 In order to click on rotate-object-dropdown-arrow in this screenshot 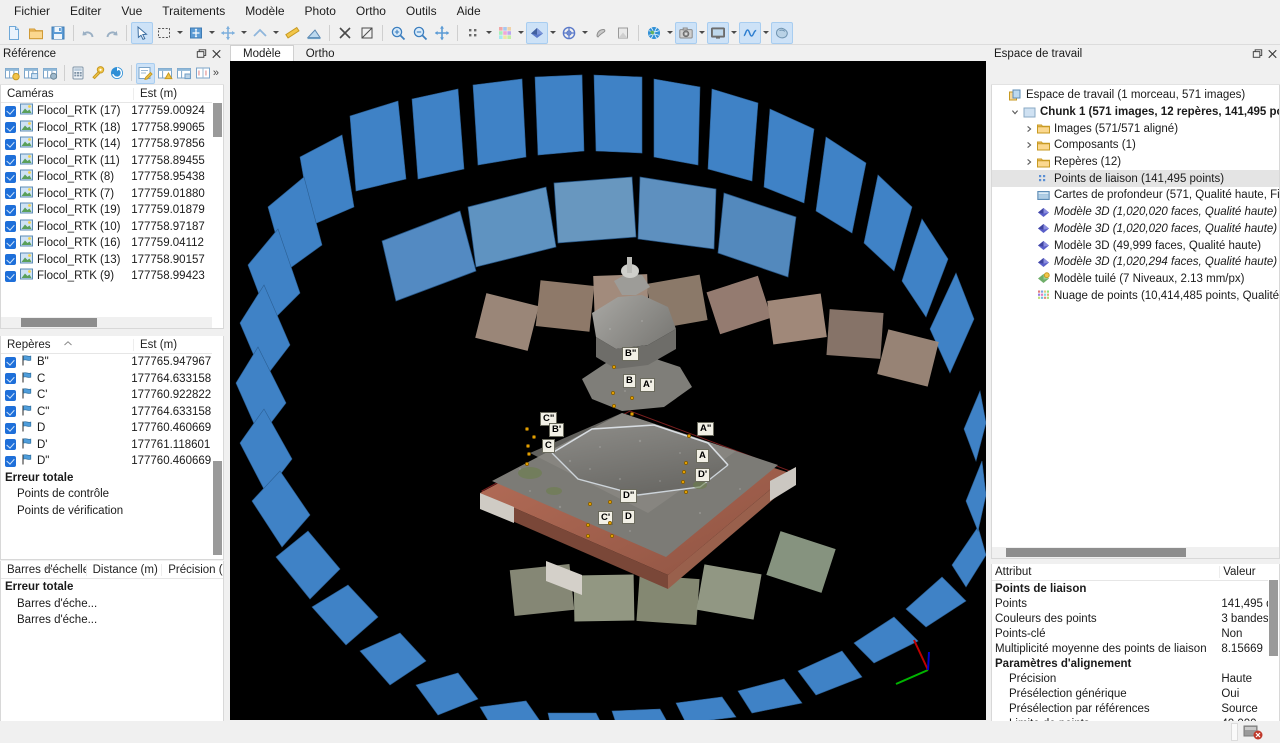, I will do `click(276, 33)`.